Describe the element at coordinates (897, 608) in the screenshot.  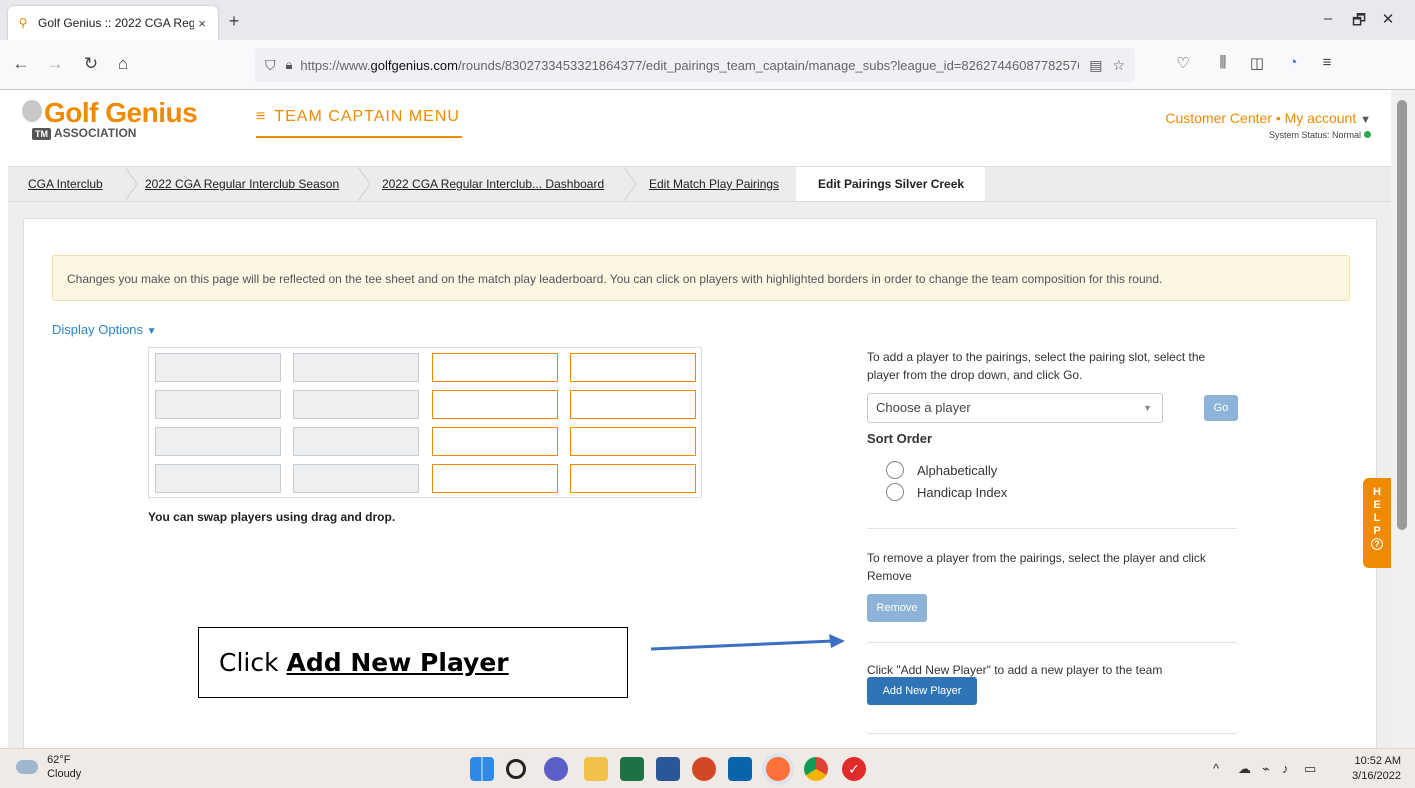
I see `remove-button: Remove` at that location.